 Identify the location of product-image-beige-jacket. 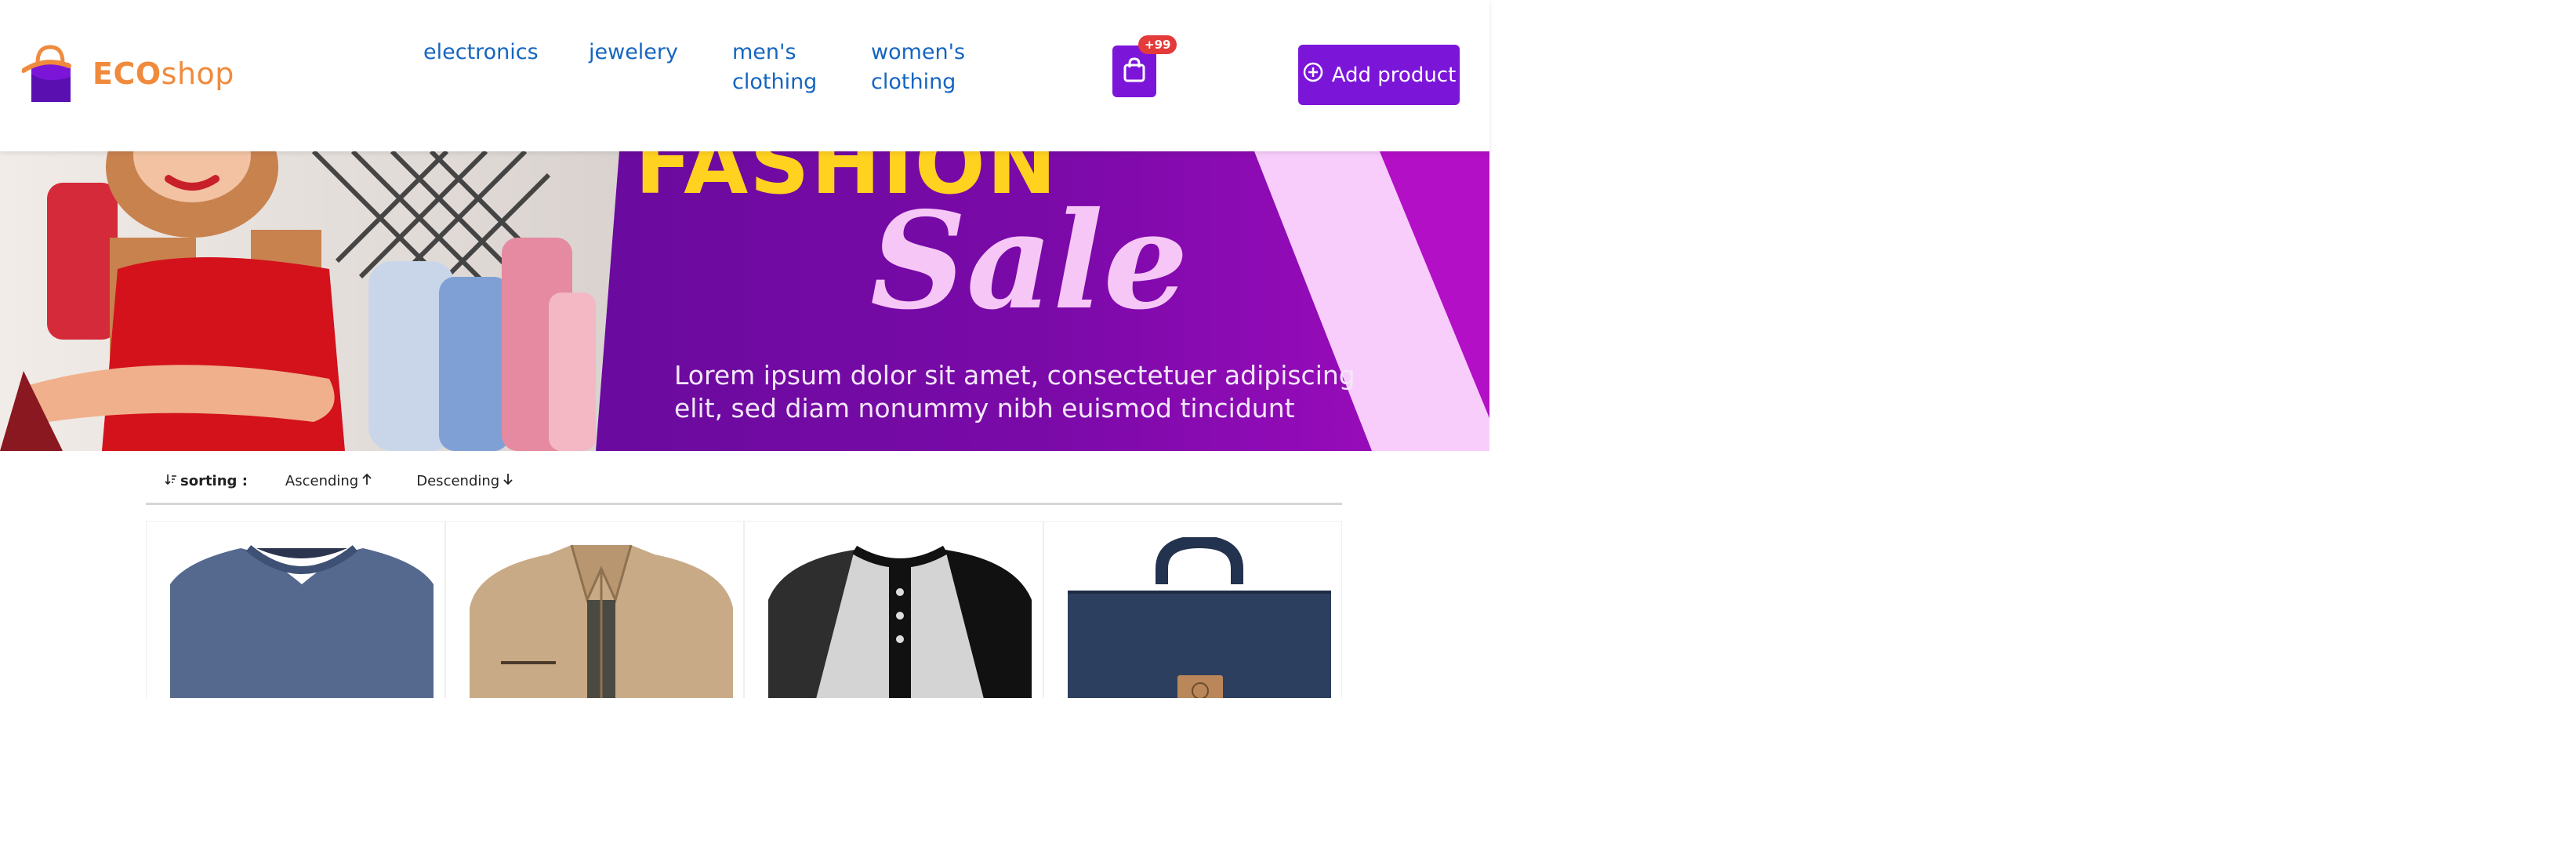
(601, 621).